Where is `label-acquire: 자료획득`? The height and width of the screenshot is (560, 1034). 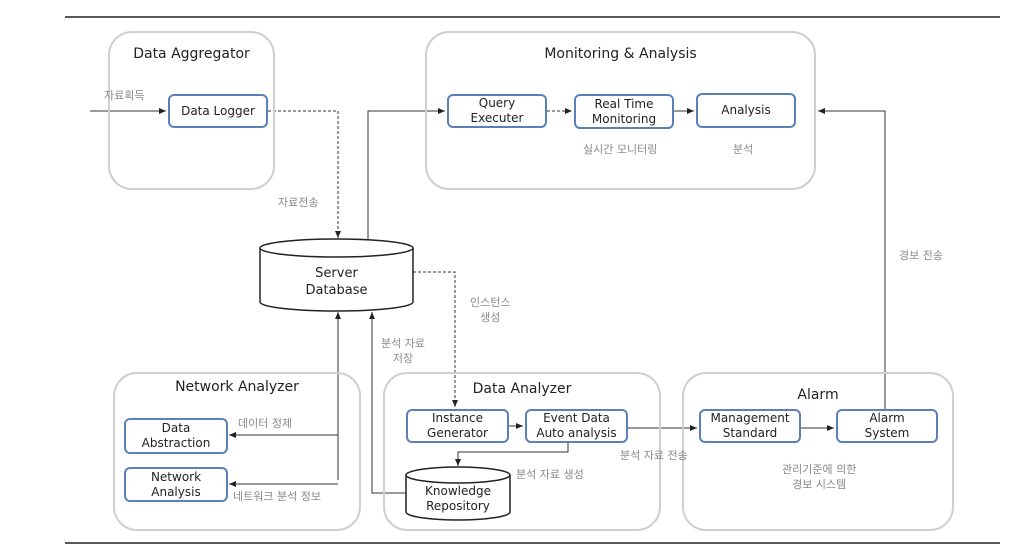 label-acquire: 자료획득 is located at coordinates (124, 95).